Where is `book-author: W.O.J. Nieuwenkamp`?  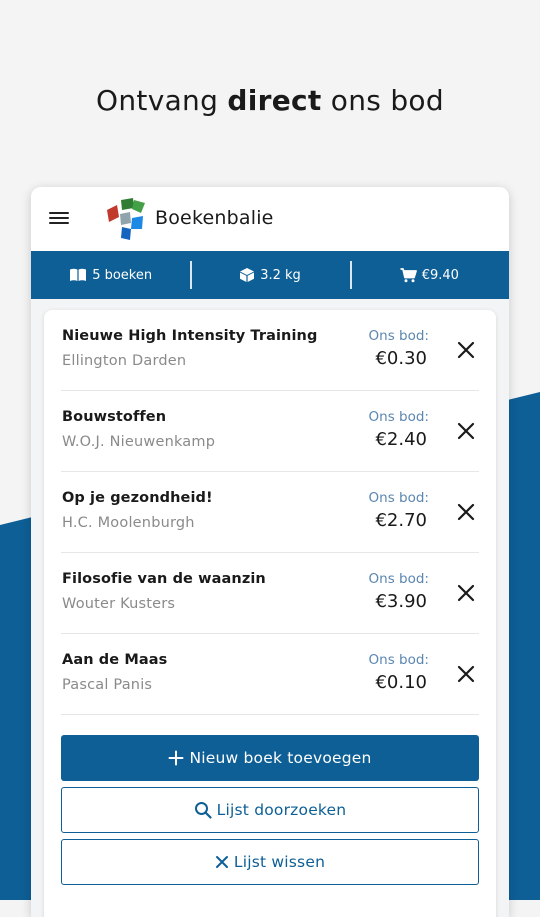
book-author: W.O.J. Nieuwenkamp is located at coordinates (139, 442).